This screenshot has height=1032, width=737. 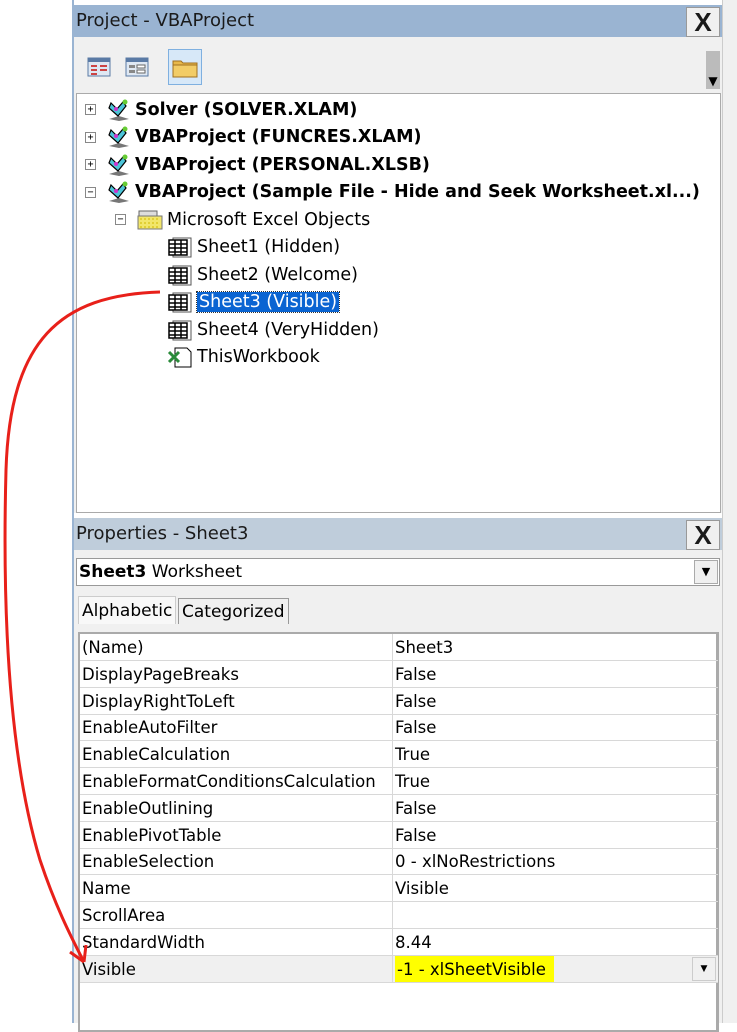 I want to click on annotation-arrow-line, so click(x=82, y=626).